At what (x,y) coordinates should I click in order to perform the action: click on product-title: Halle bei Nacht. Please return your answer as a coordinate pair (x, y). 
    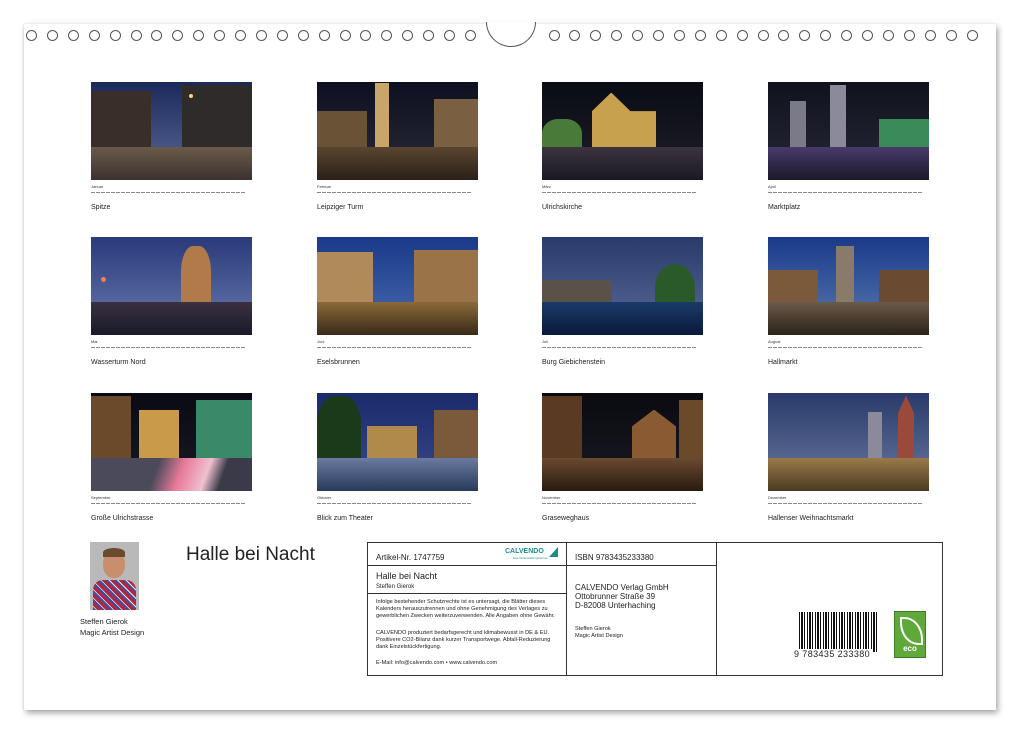
    Looking at the image, I should click on (407, 576).